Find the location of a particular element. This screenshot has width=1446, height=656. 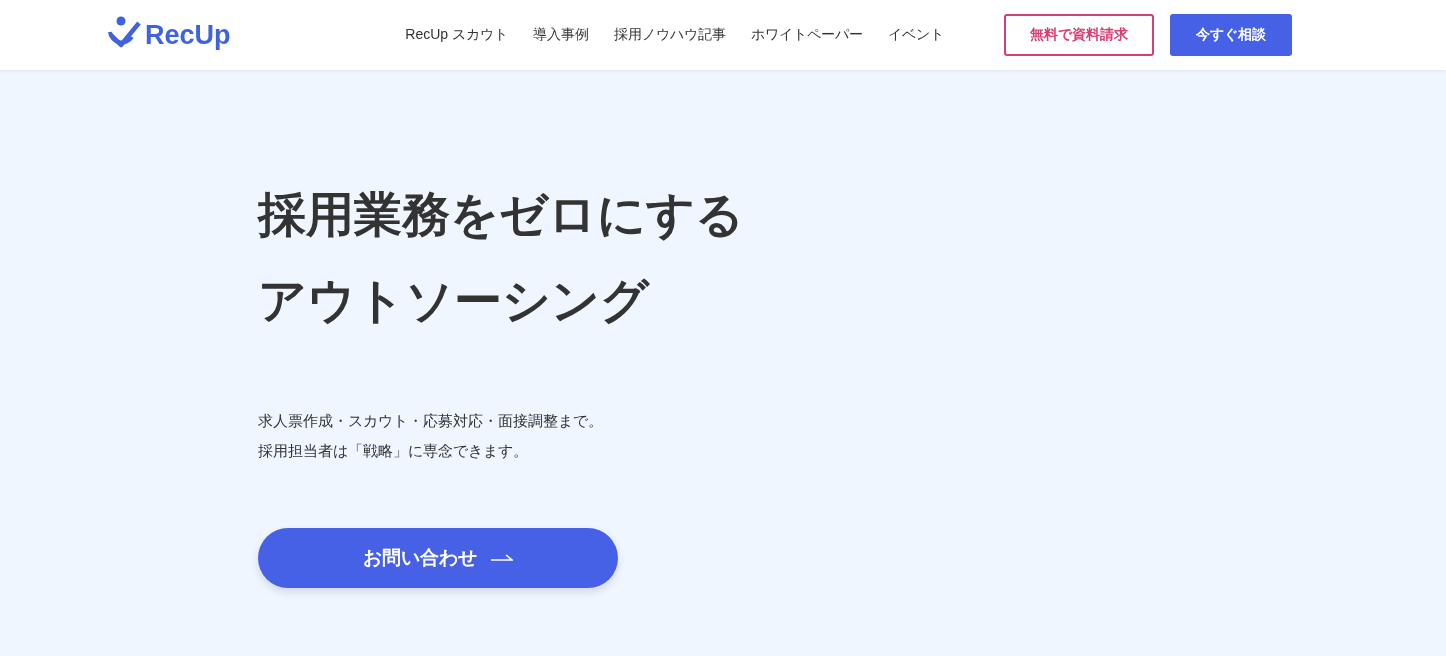

nav-link: 採用ノウハウ記事 is located at coordinates (670, 35).